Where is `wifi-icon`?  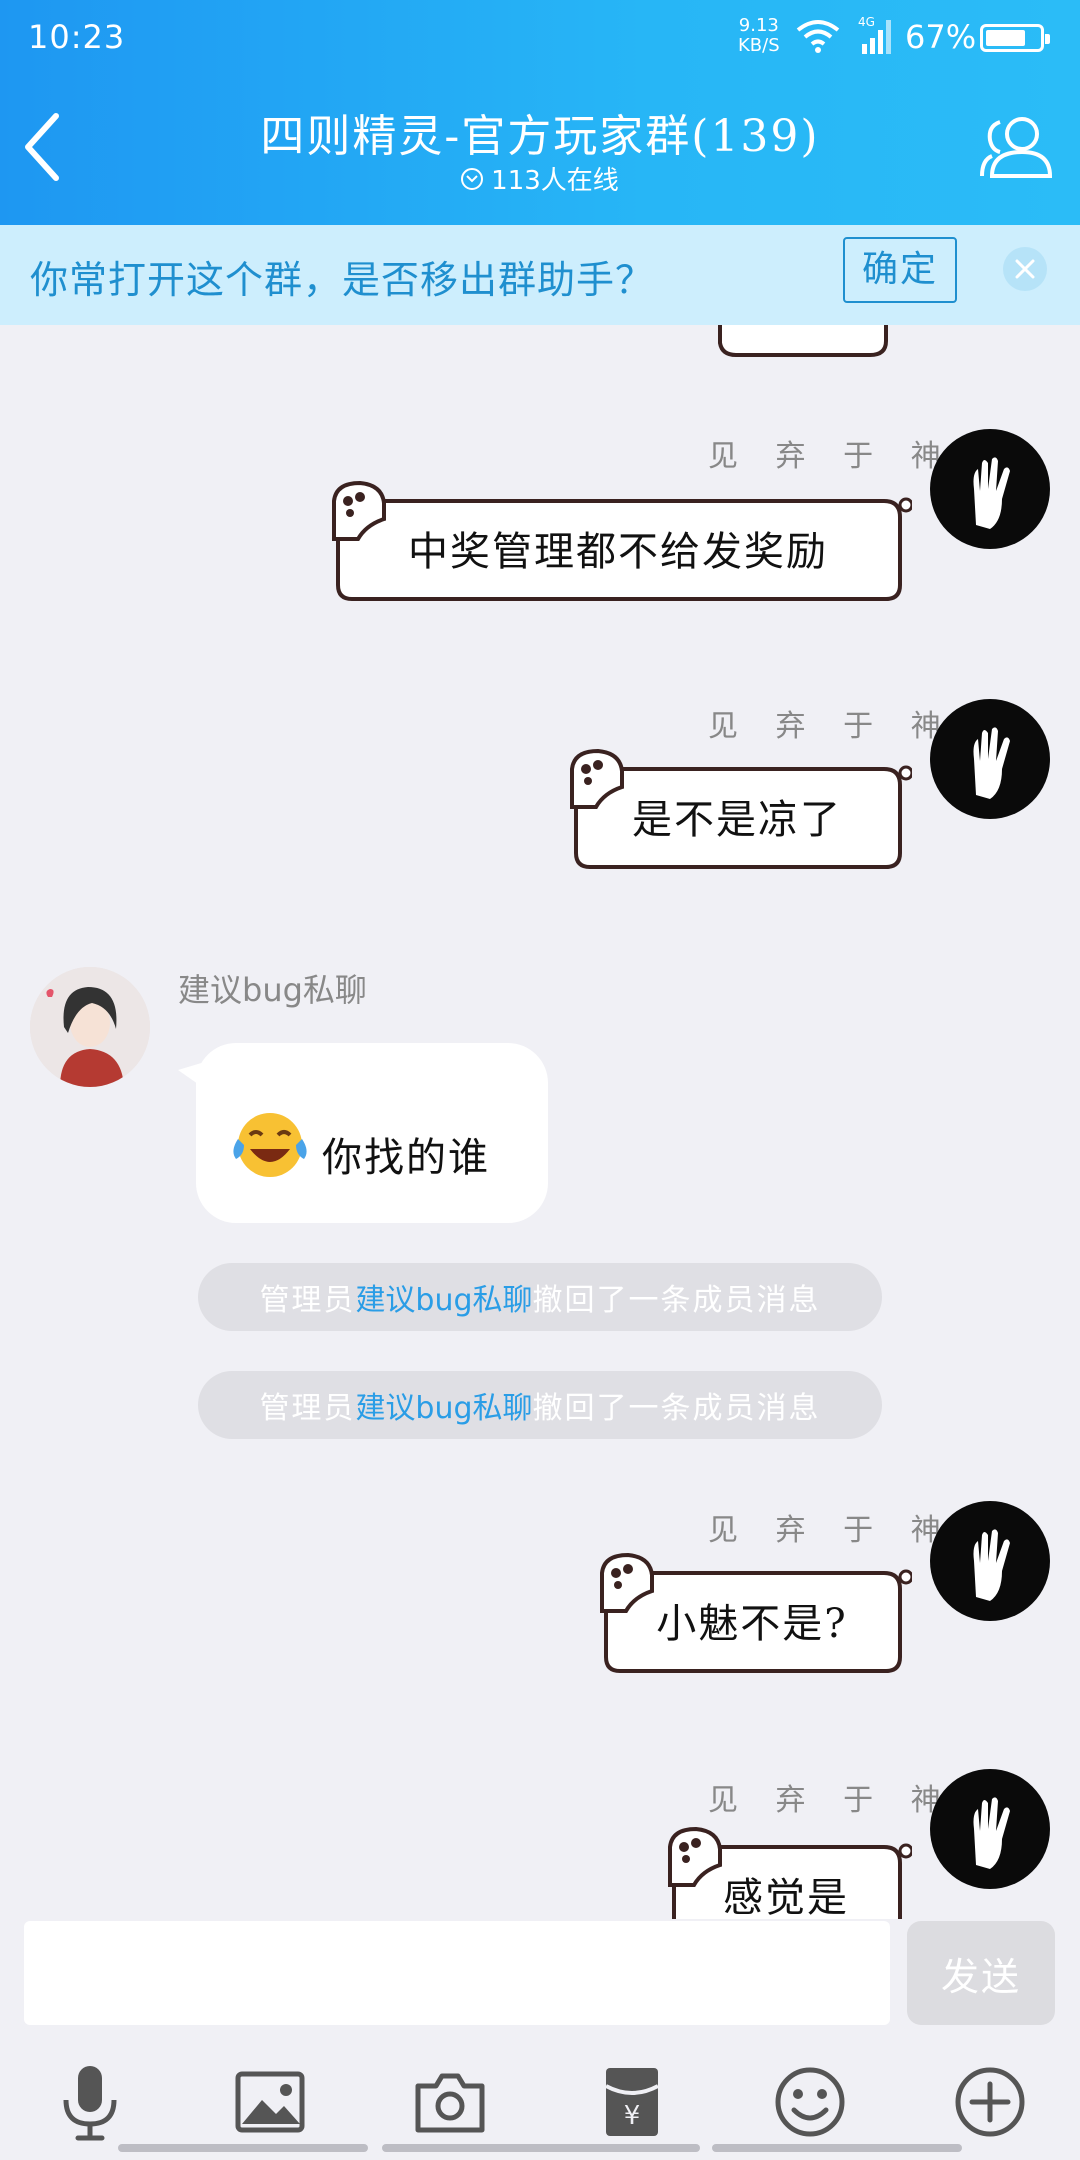
wifi-icon is located at coordinates (818, 36).